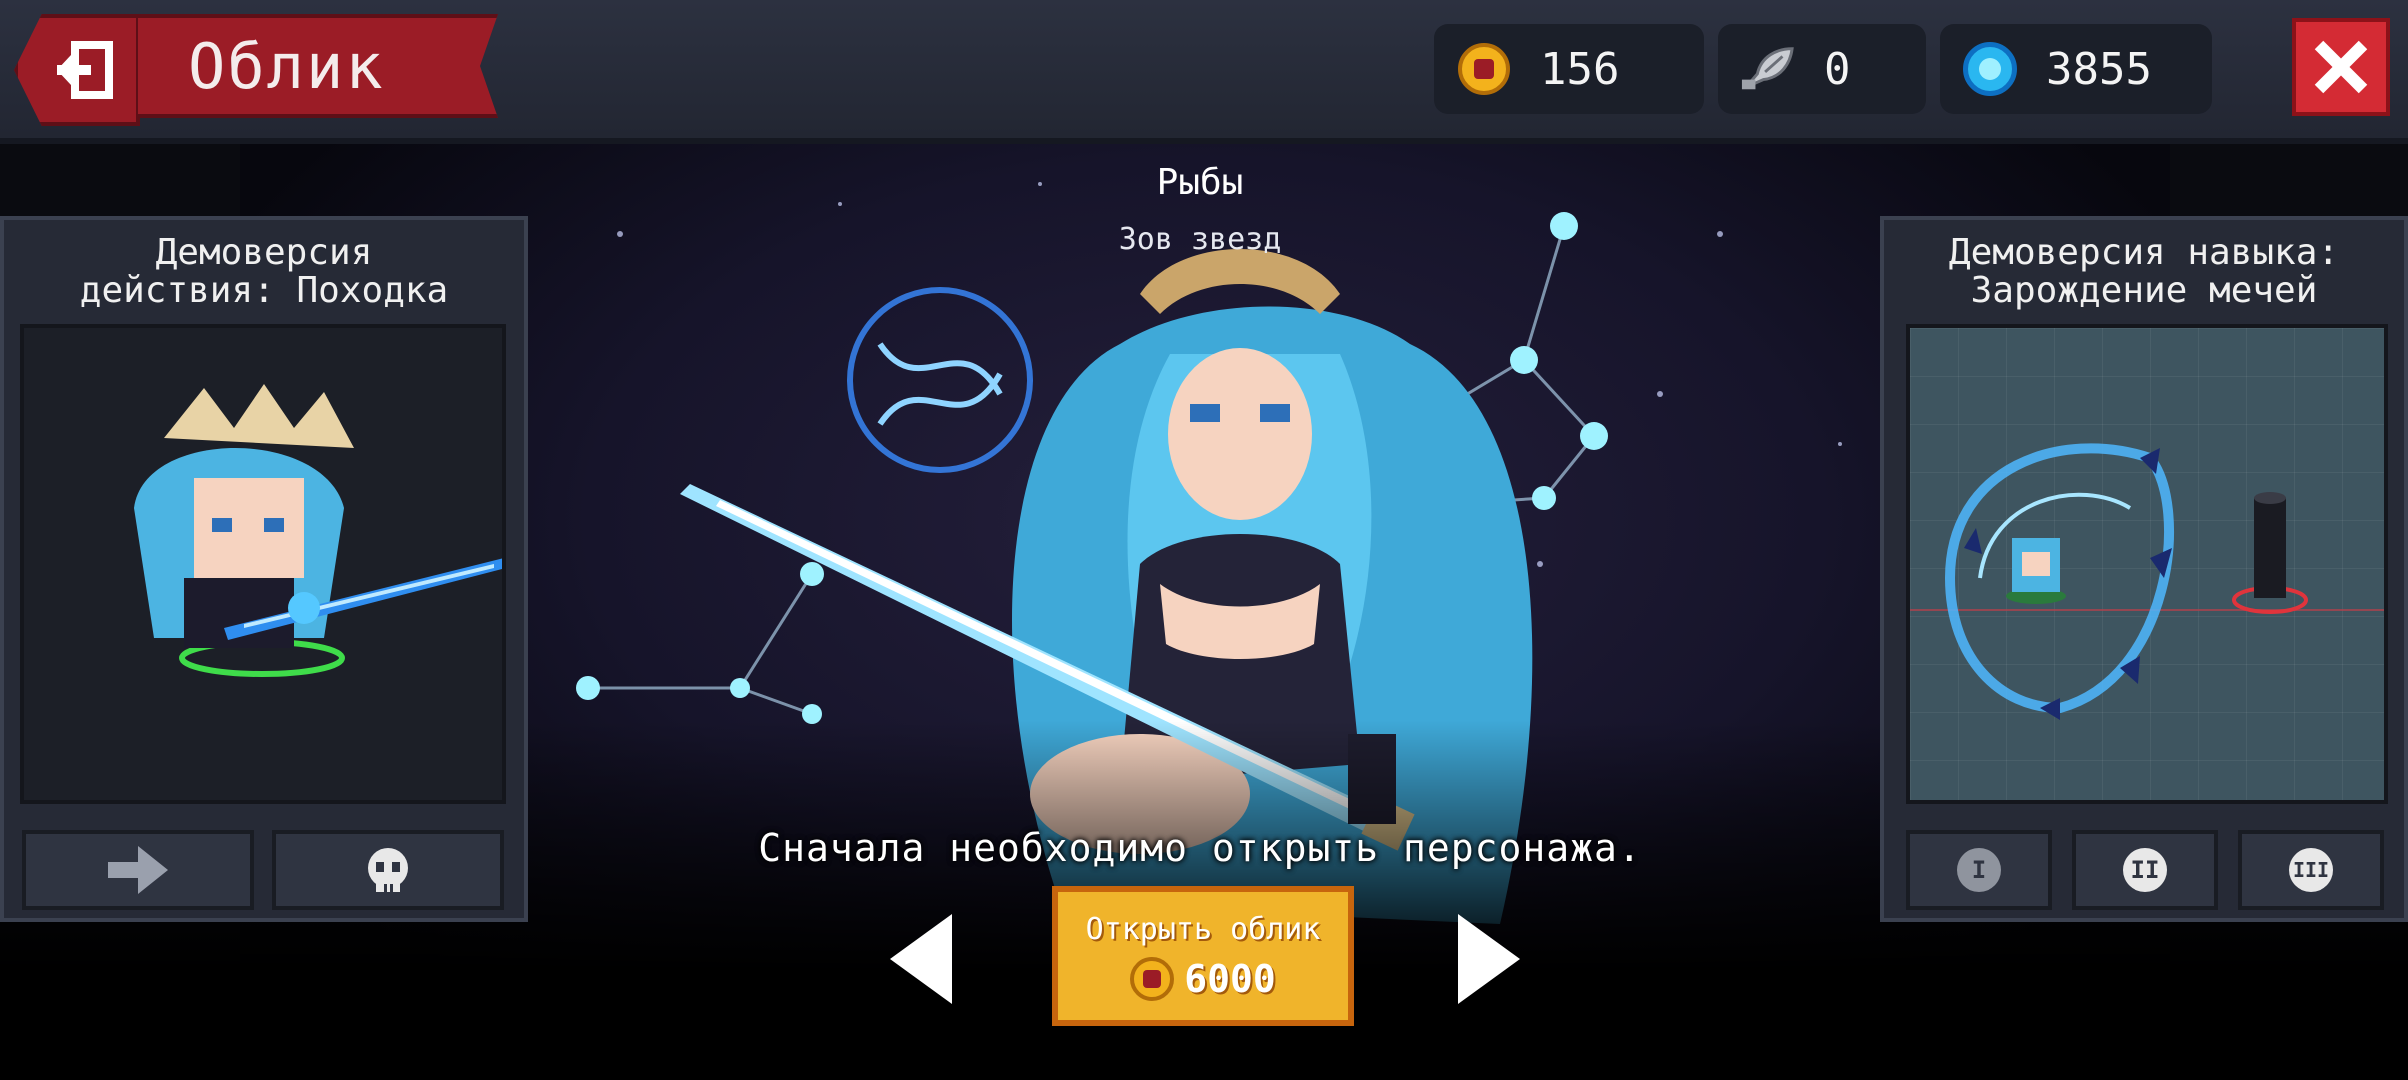 This screenshot has height=1080, width=2408. I want to click on unlock-notice: Сначала необходимо открыть персонажа., so click(1200, 848).